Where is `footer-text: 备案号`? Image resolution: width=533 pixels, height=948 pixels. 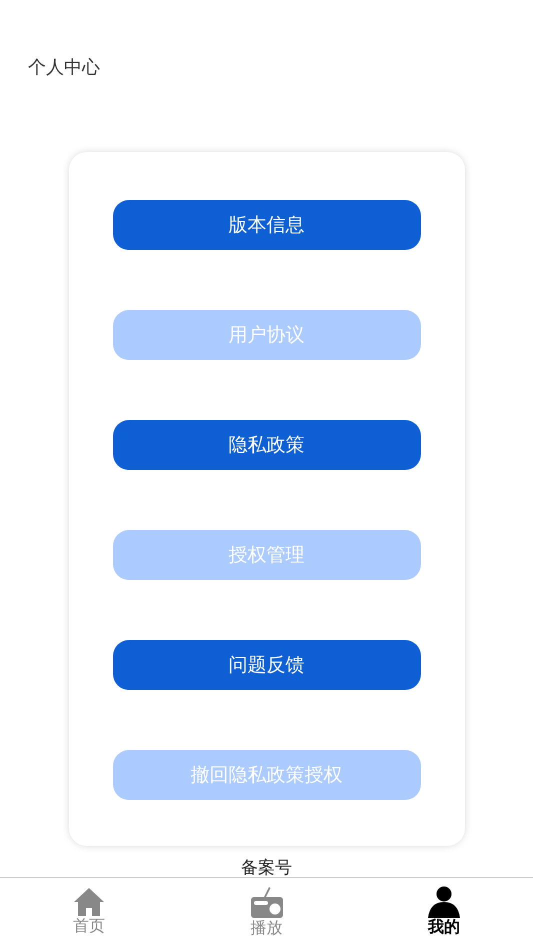
footer-text: 备案号 is located at coordinates (266, 868).